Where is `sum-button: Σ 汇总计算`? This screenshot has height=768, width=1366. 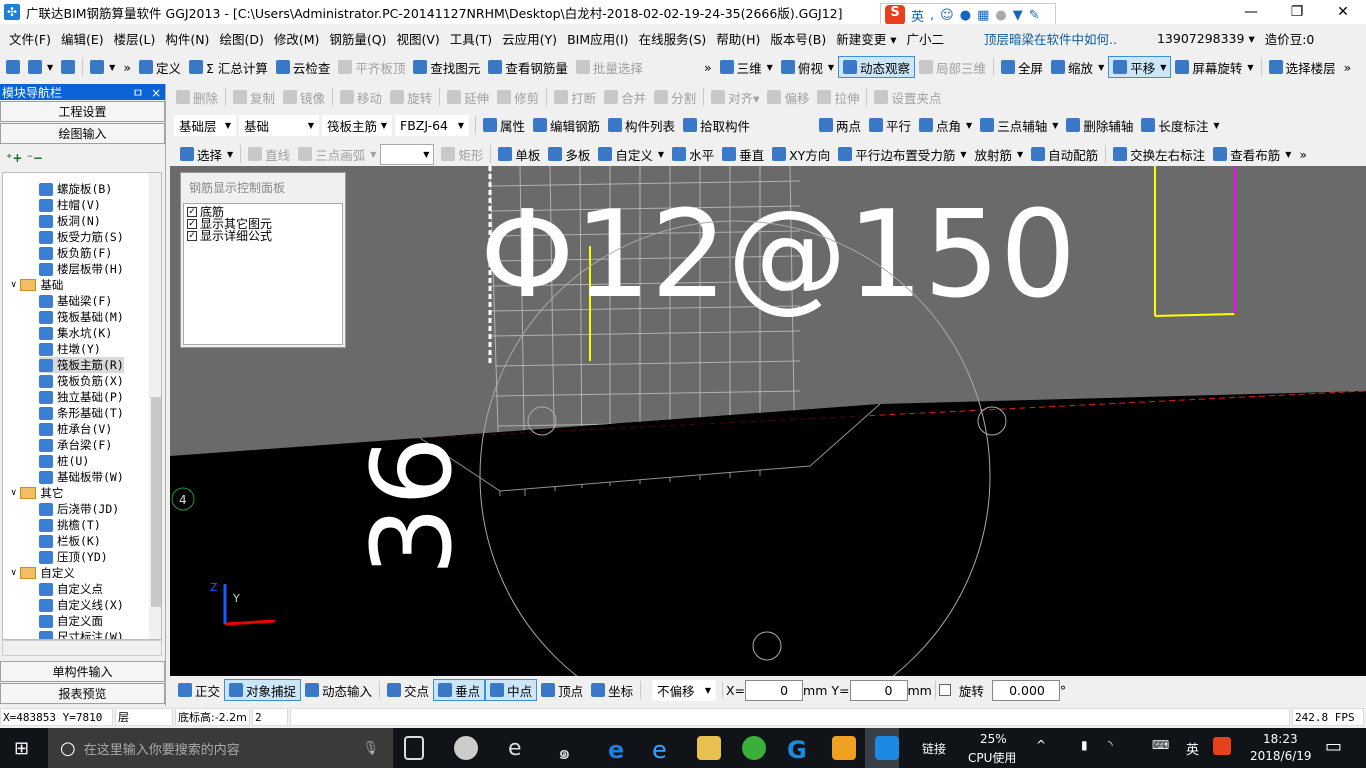 sum-button: Σ 汇总计算 is located at coordinates (228, 67).